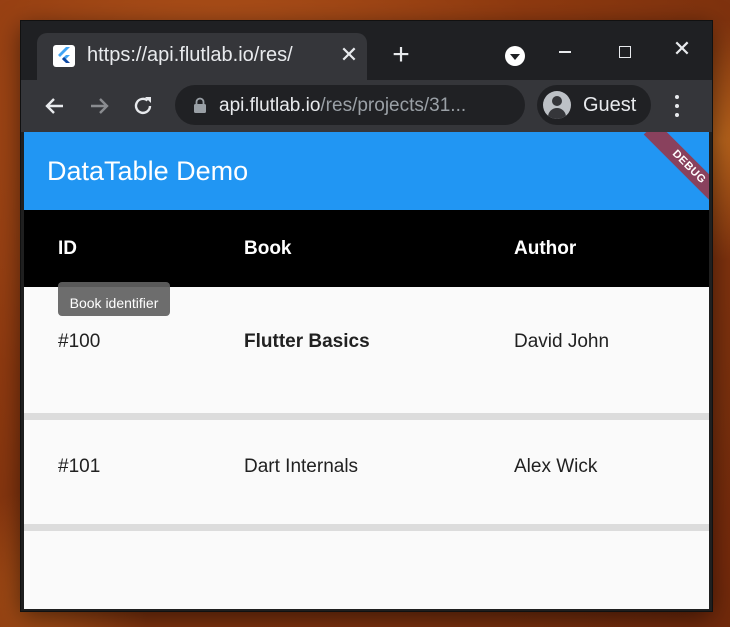  What do you see at coordinates (64, 56) in the screenshot?
I see `flutter-icon` at bounding box center [64, 56].